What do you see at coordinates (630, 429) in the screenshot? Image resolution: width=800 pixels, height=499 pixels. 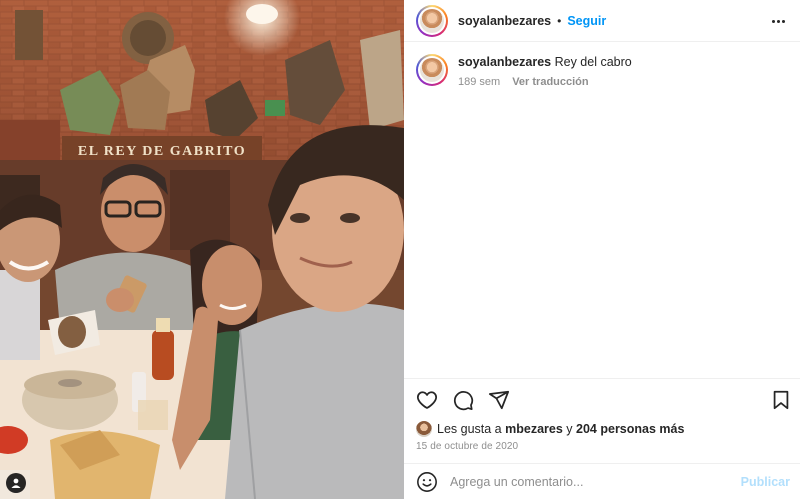 I see `likes-others-count: 204 personas más` at bounding box center [630, 429].